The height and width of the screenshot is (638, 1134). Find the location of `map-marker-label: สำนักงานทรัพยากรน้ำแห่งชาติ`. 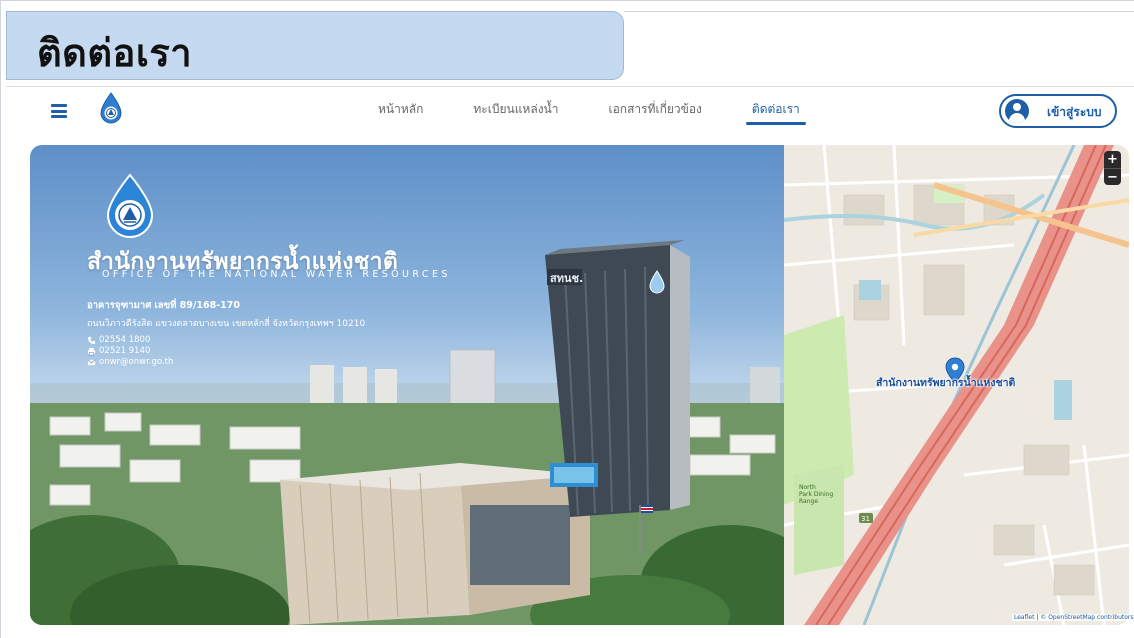

map-marker-label: สำนักงานทรัพยากรน้ำแห่งชาติ is located at coordinates (946, 383).